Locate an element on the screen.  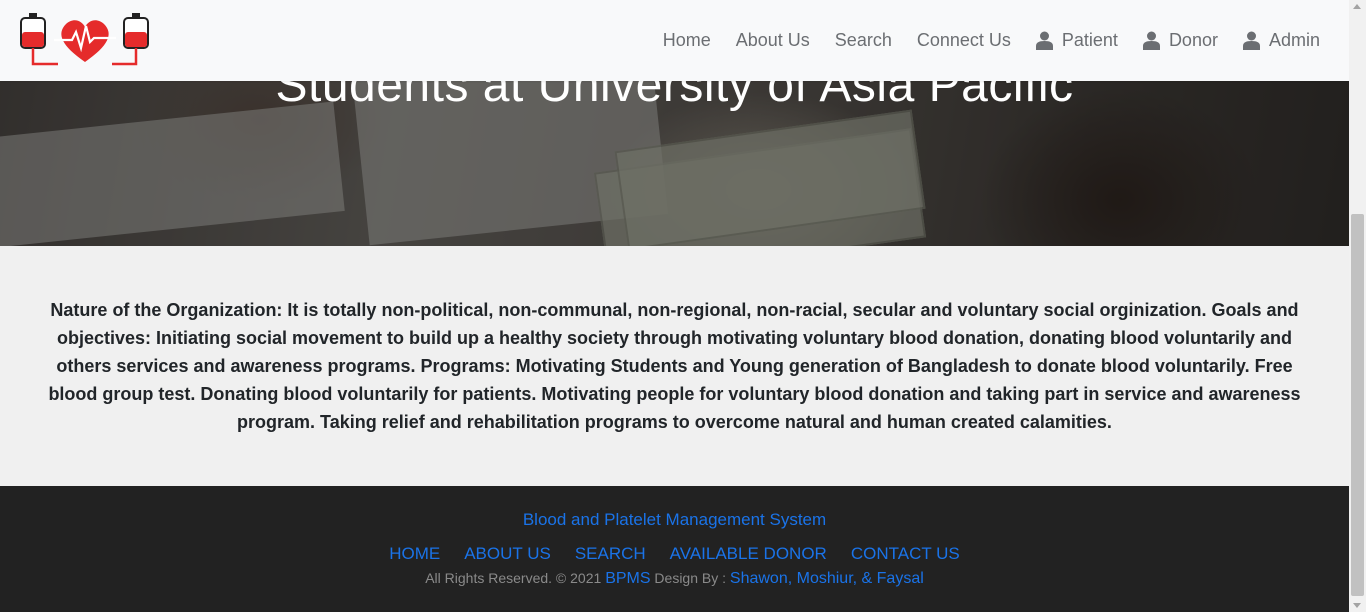
vertical-scrollbar is located at coordinates (1357, 306).